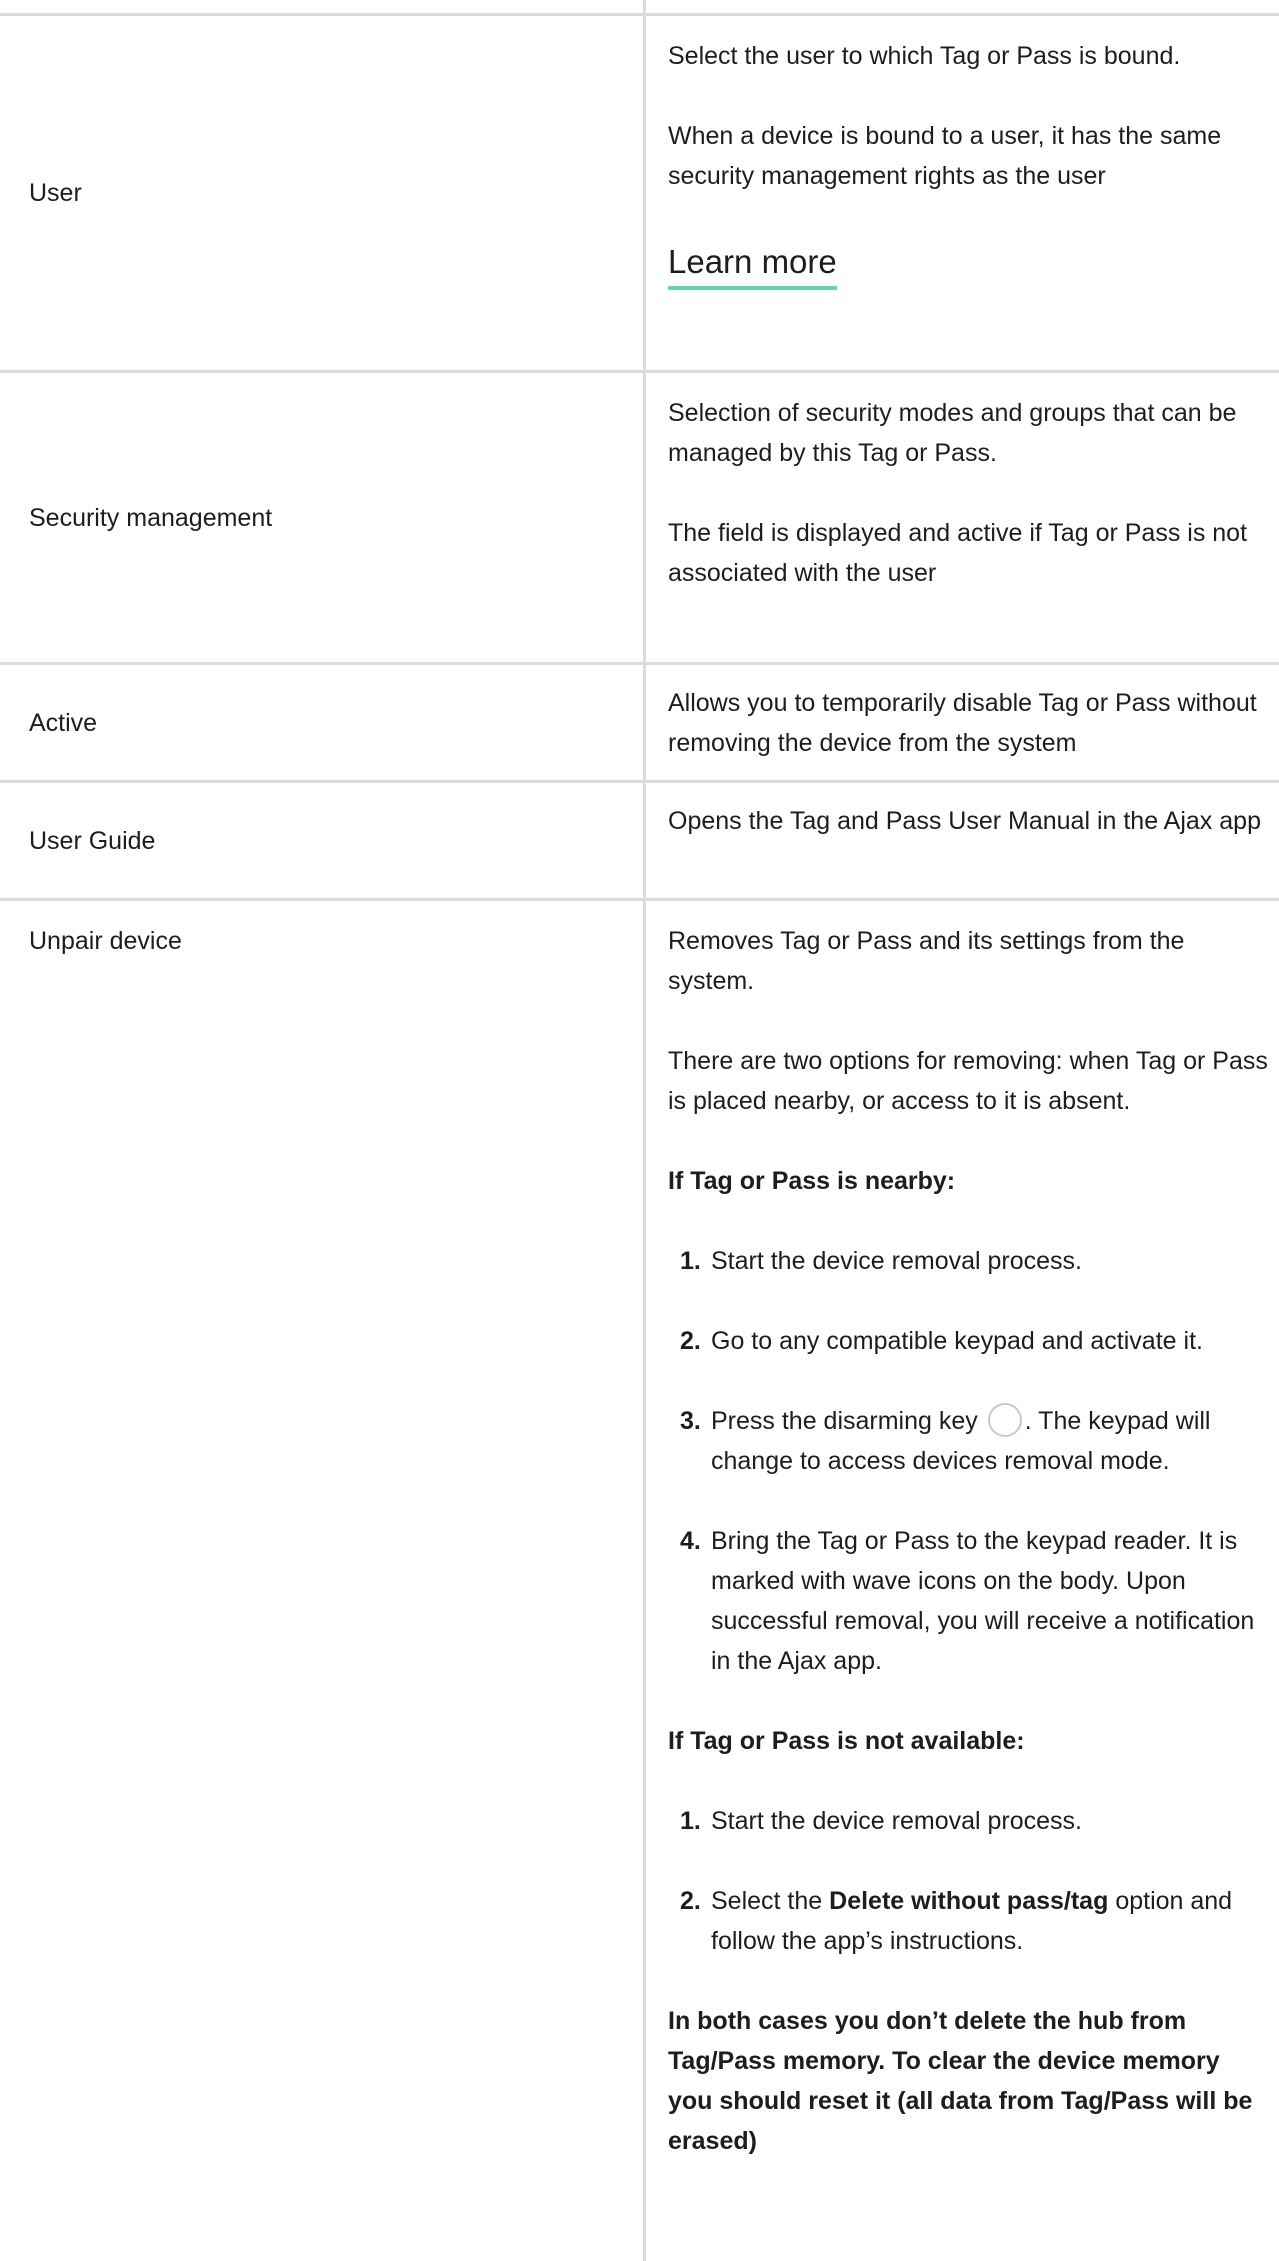  What do you see at coordinates (1004, 1420) in the screenshot?
I see `disarm-key-icon` at bounding box center [1004, 1420].